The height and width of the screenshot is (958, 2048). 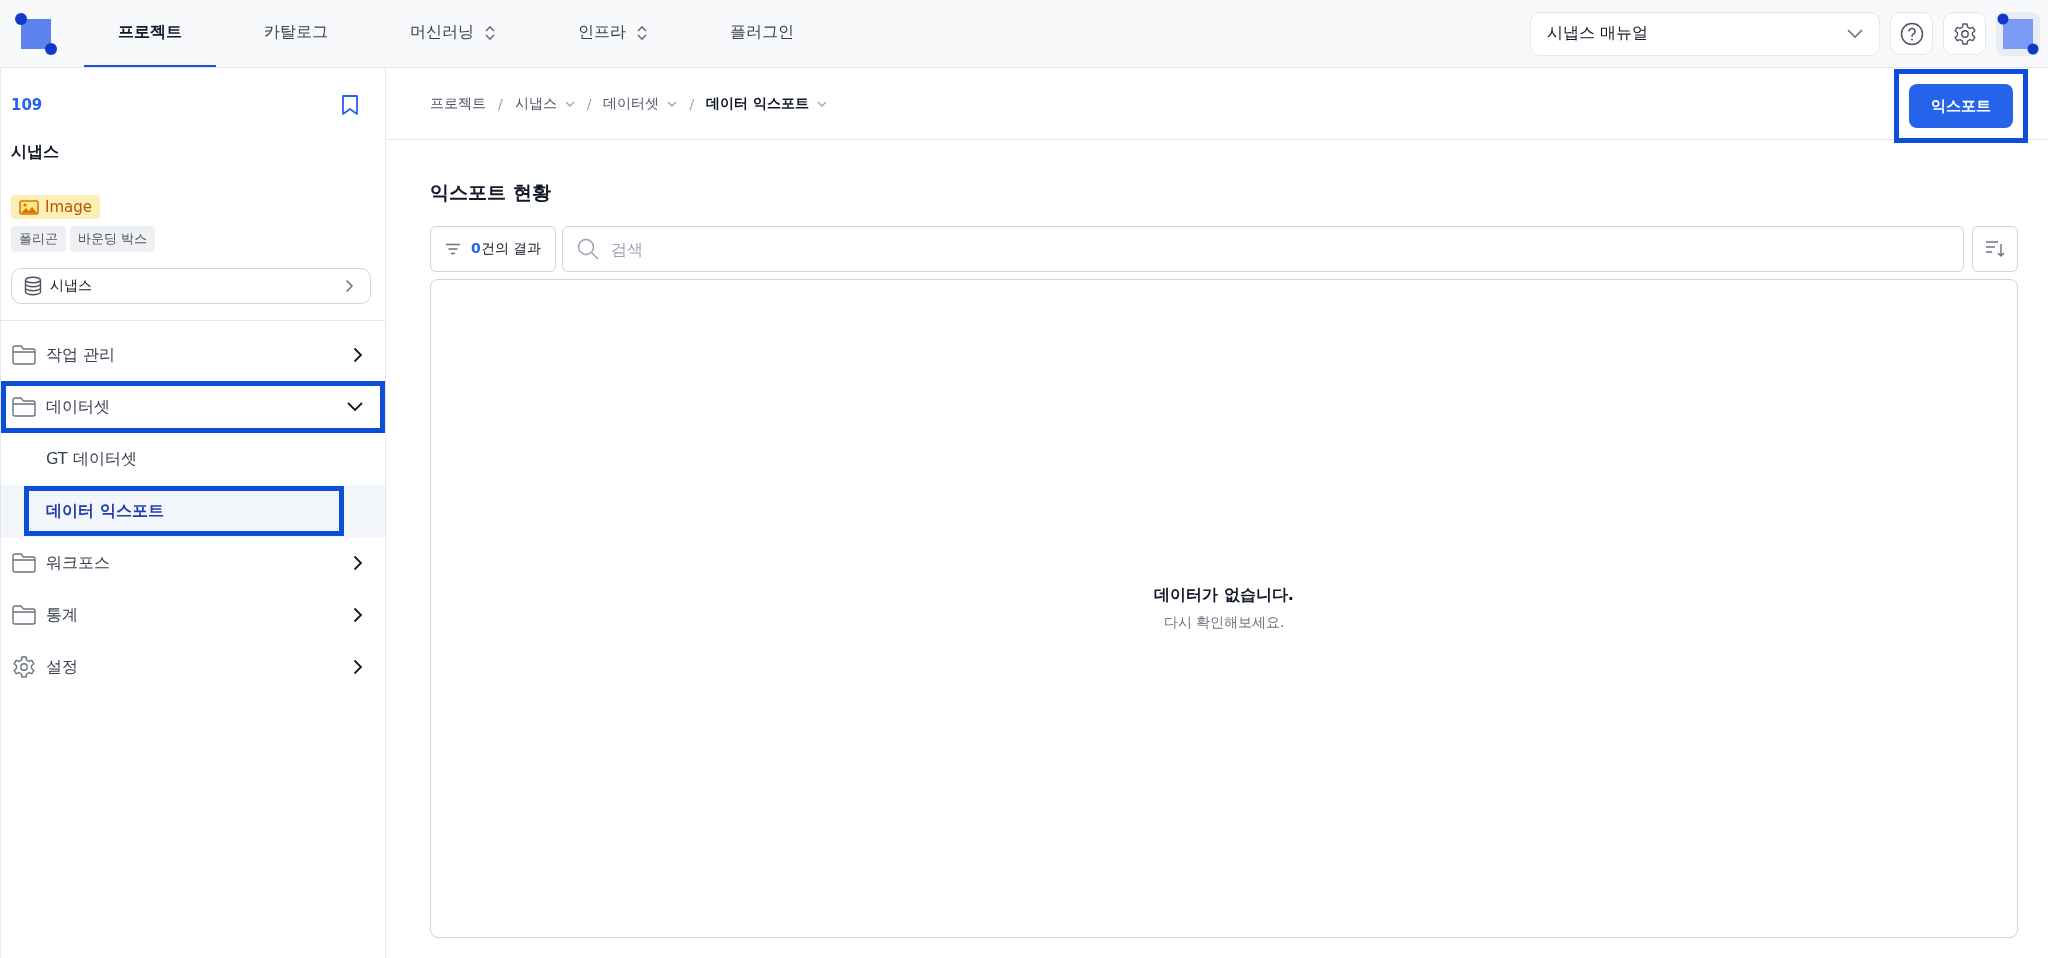 What do you see at coordinates (193, 407) in the screenshot?
I see `menu-item: 데이터셋` at bounding box center [193, 407].